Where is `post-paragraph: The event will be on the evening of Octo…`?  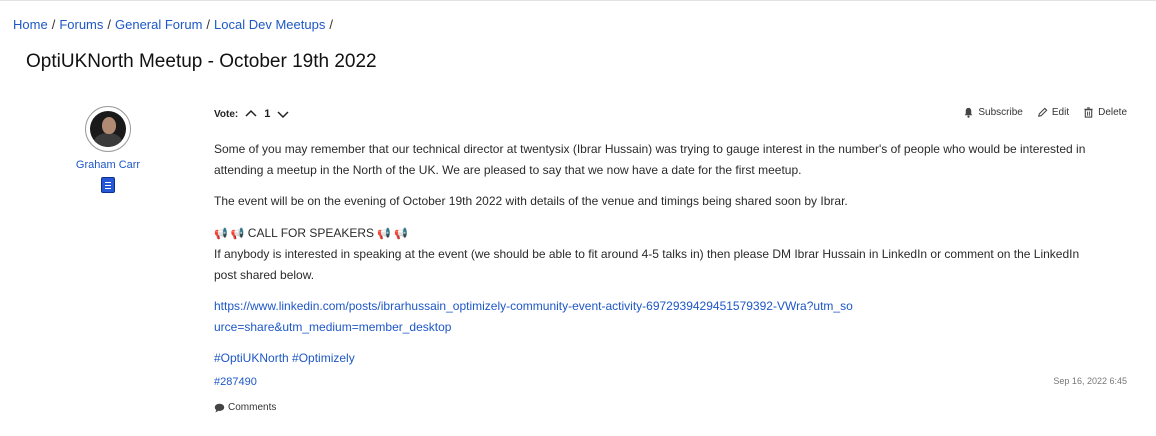
post-paragraph: The event will be on the evening of Octo… is located at coordinates (531, 201).